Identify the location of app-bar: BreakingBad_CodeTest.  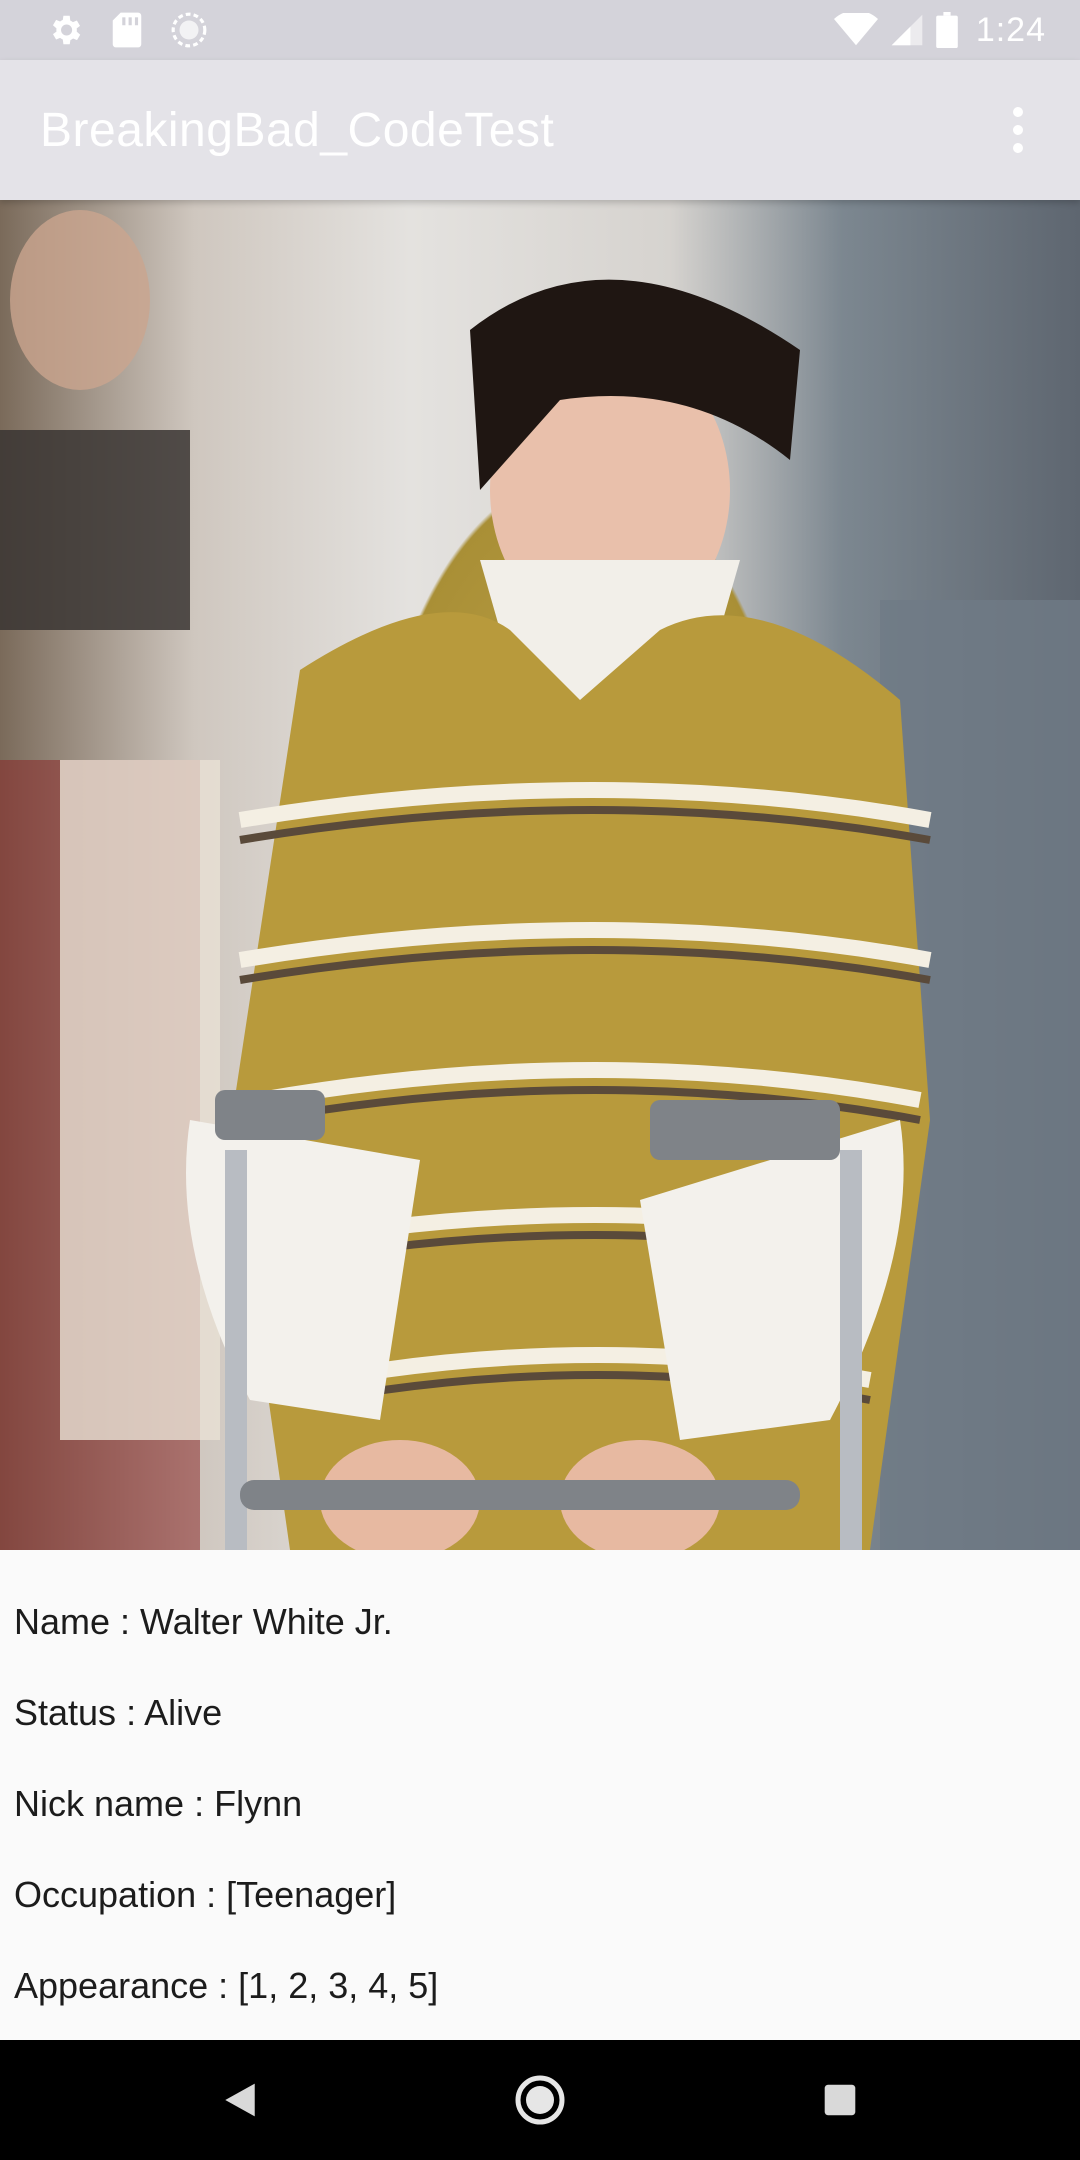
(540, 130).